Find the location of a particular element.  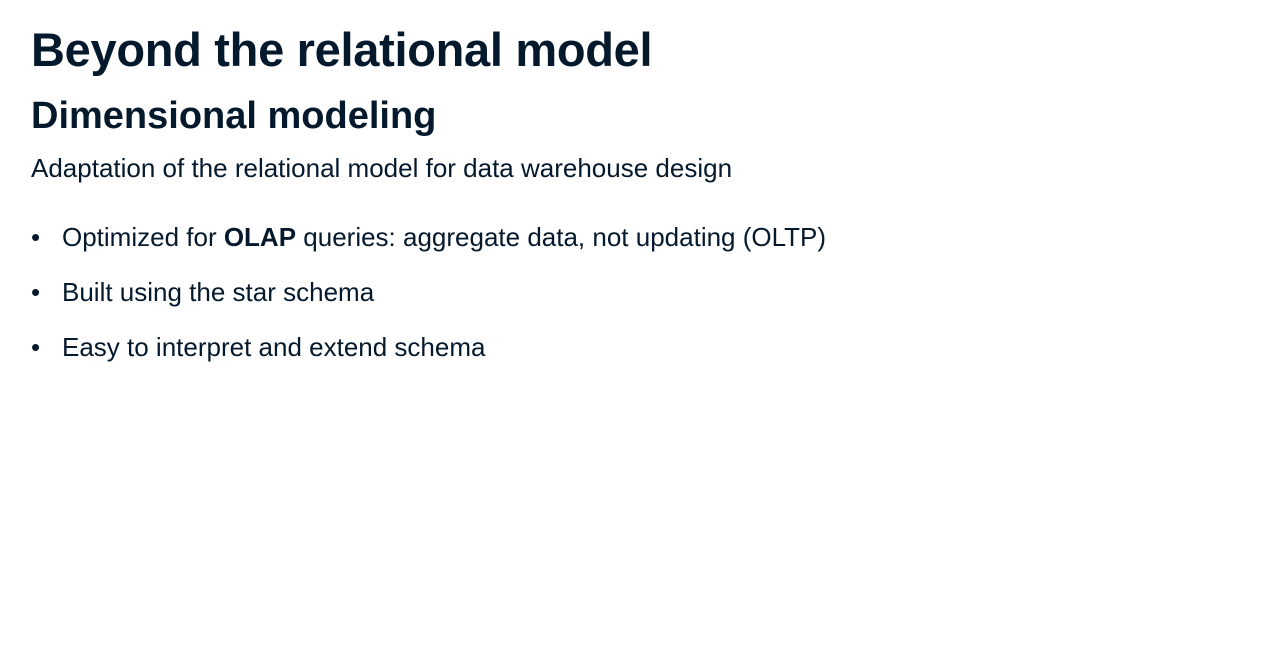

slide-title: Beyond the relational model is located at coordinates (342, 49).